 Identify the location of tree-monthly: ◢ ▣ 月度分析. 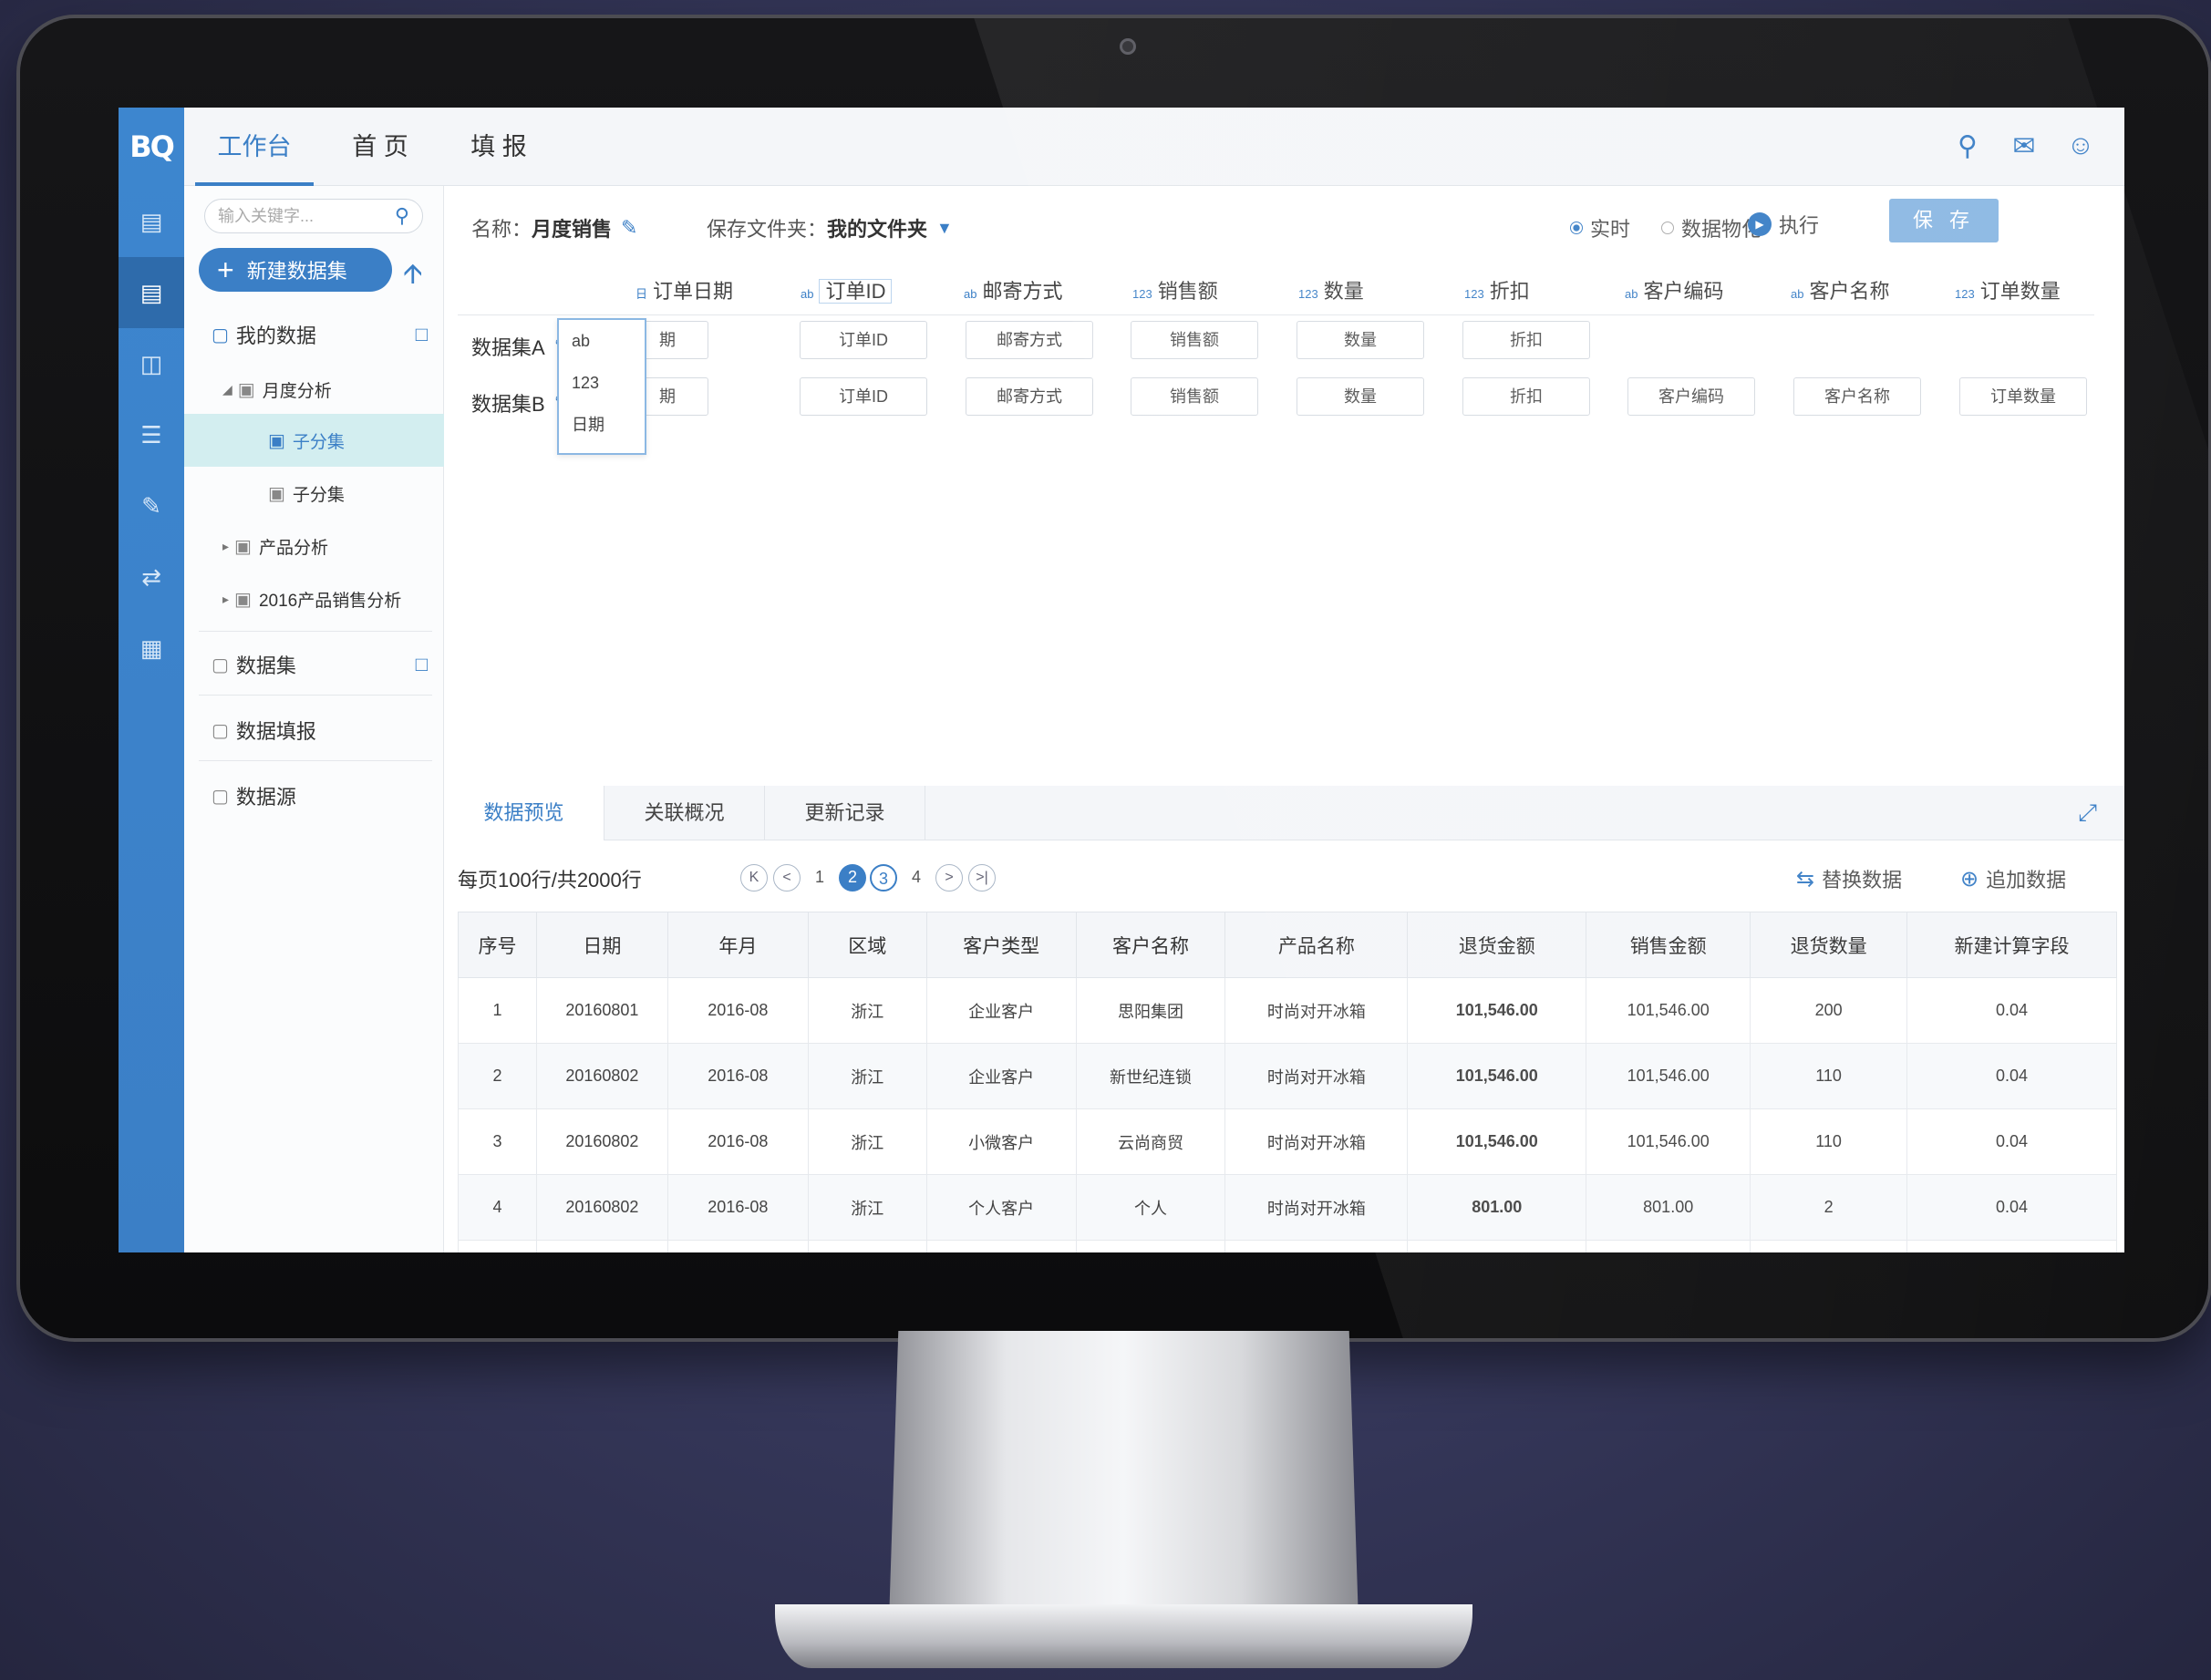
(314, 390).